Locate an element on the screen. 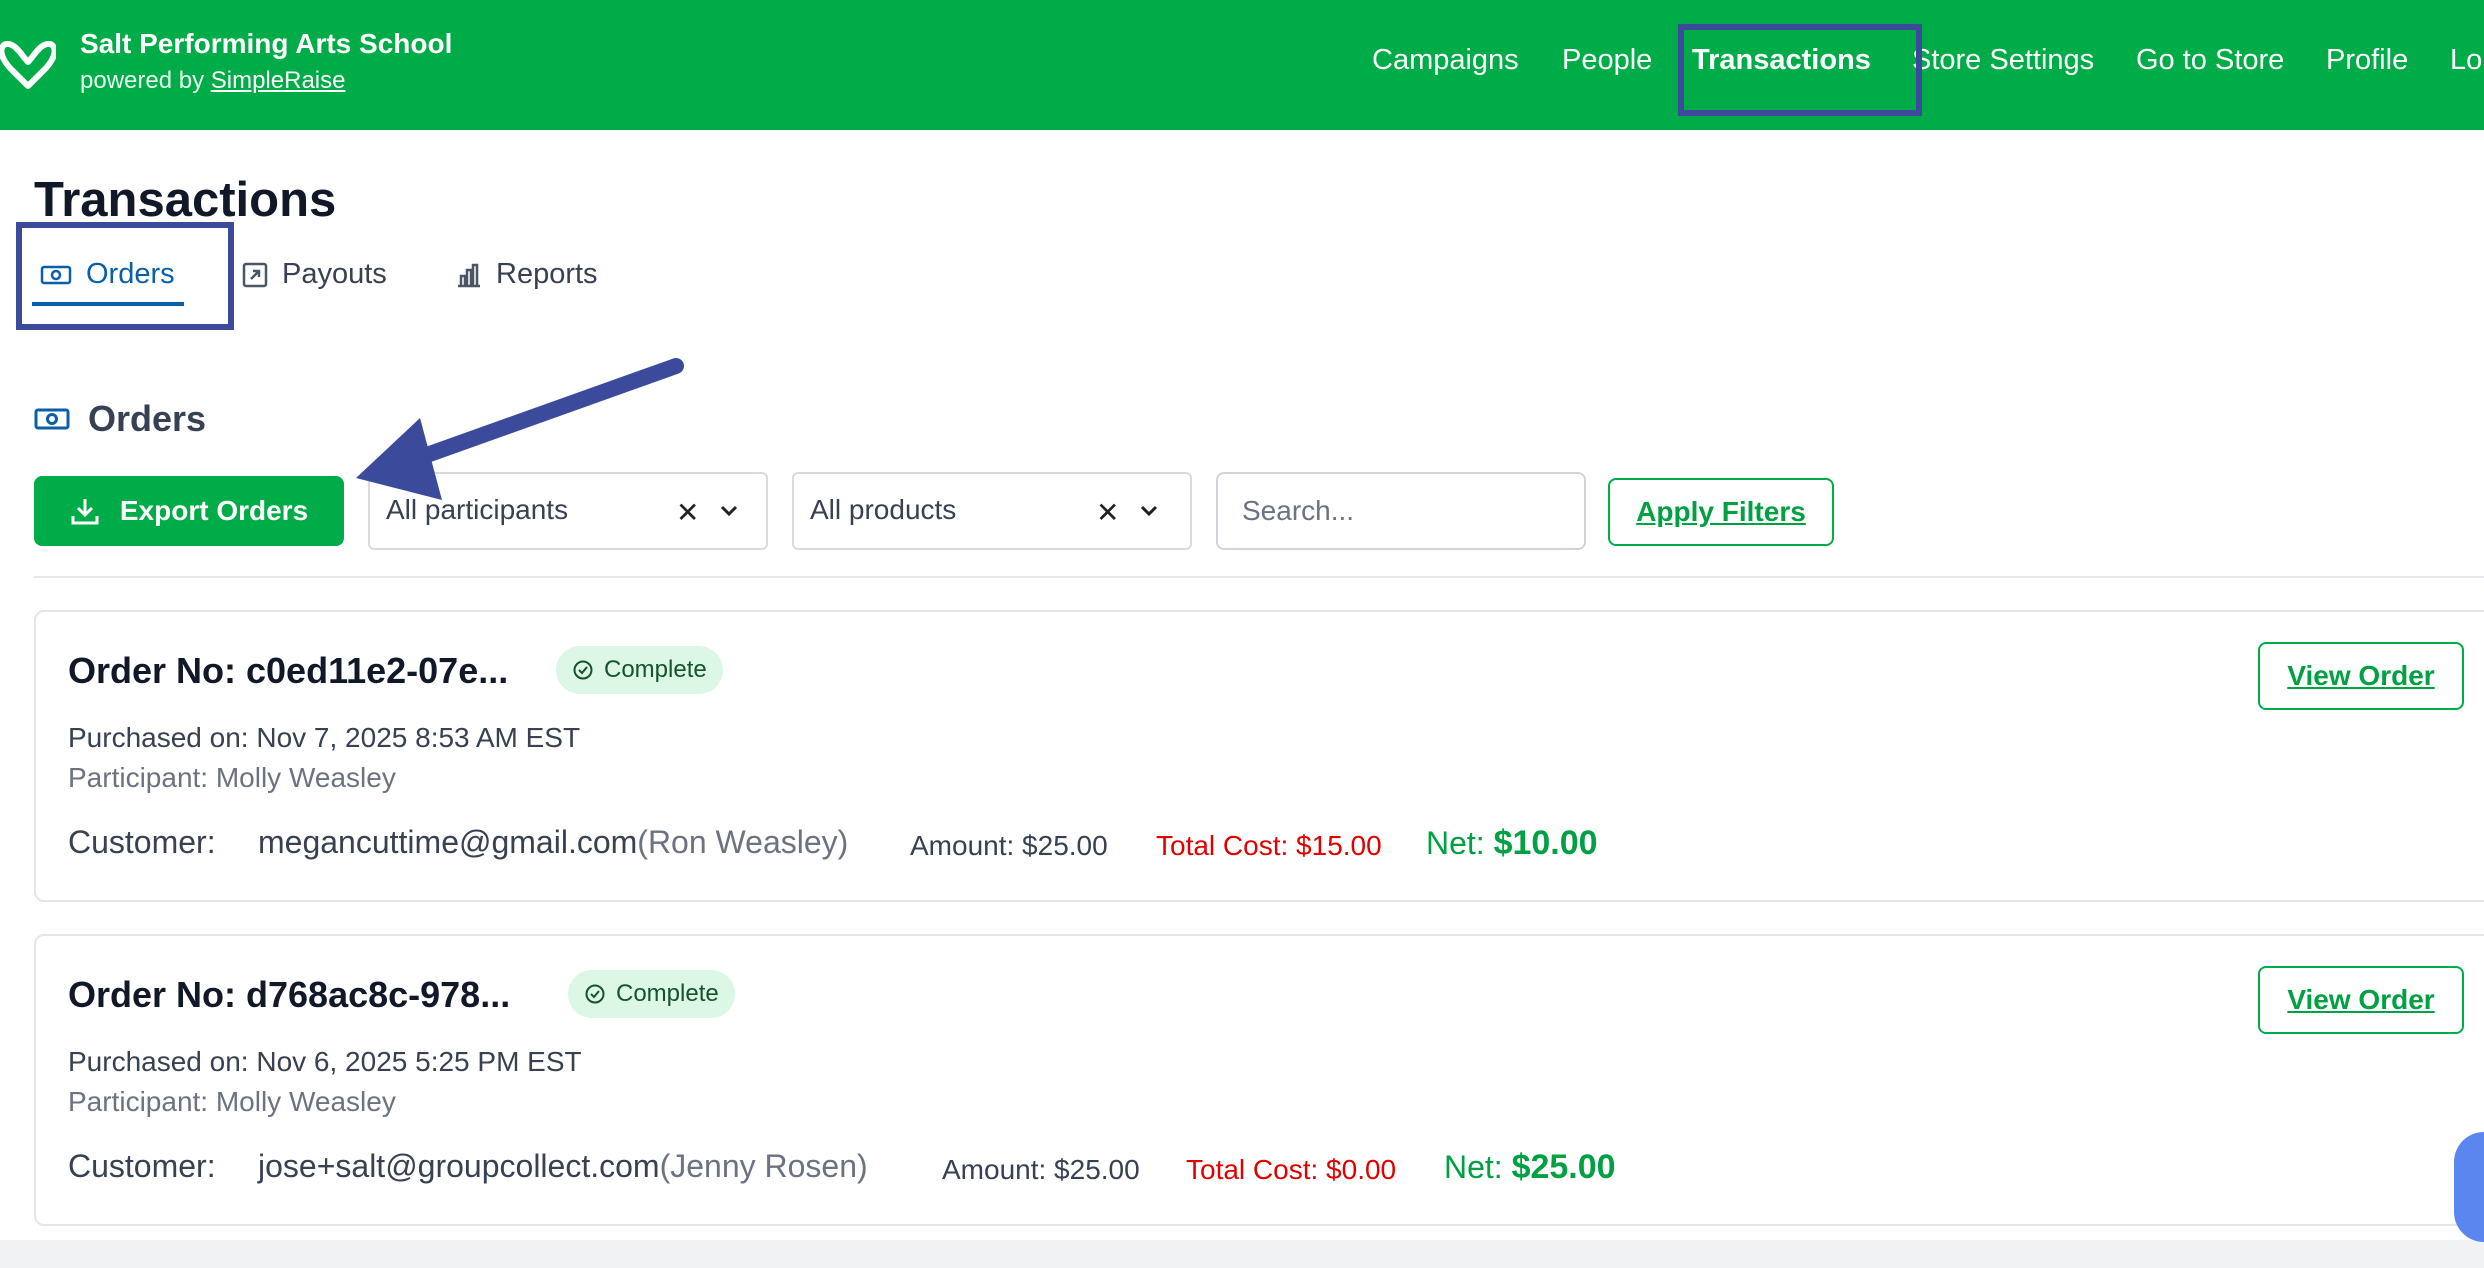  tab-payouts-label: Payouts is located at coordinates (334, 274).